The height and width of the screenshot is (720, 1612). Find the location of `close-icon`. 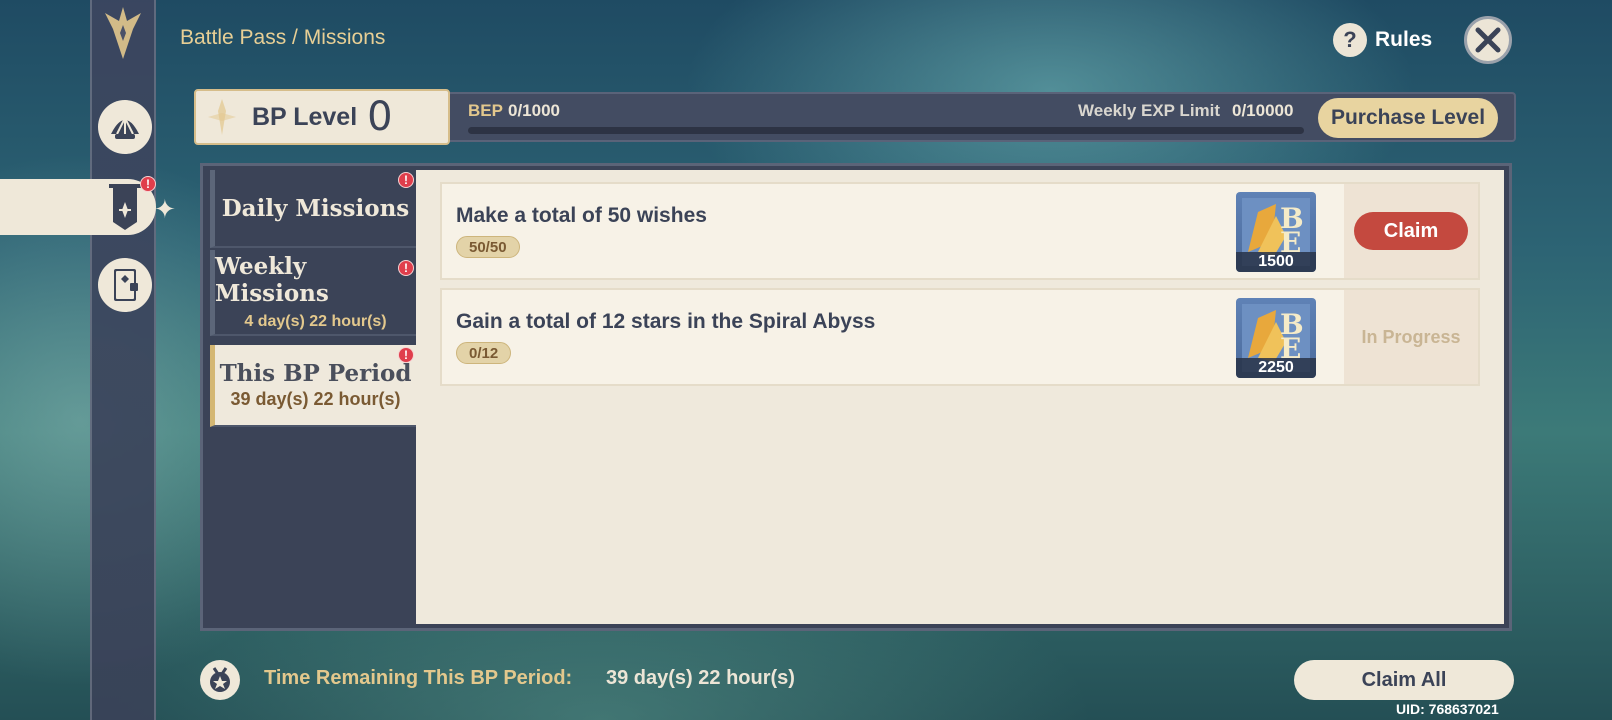

close-icon is located at coordinates (1488, 40).